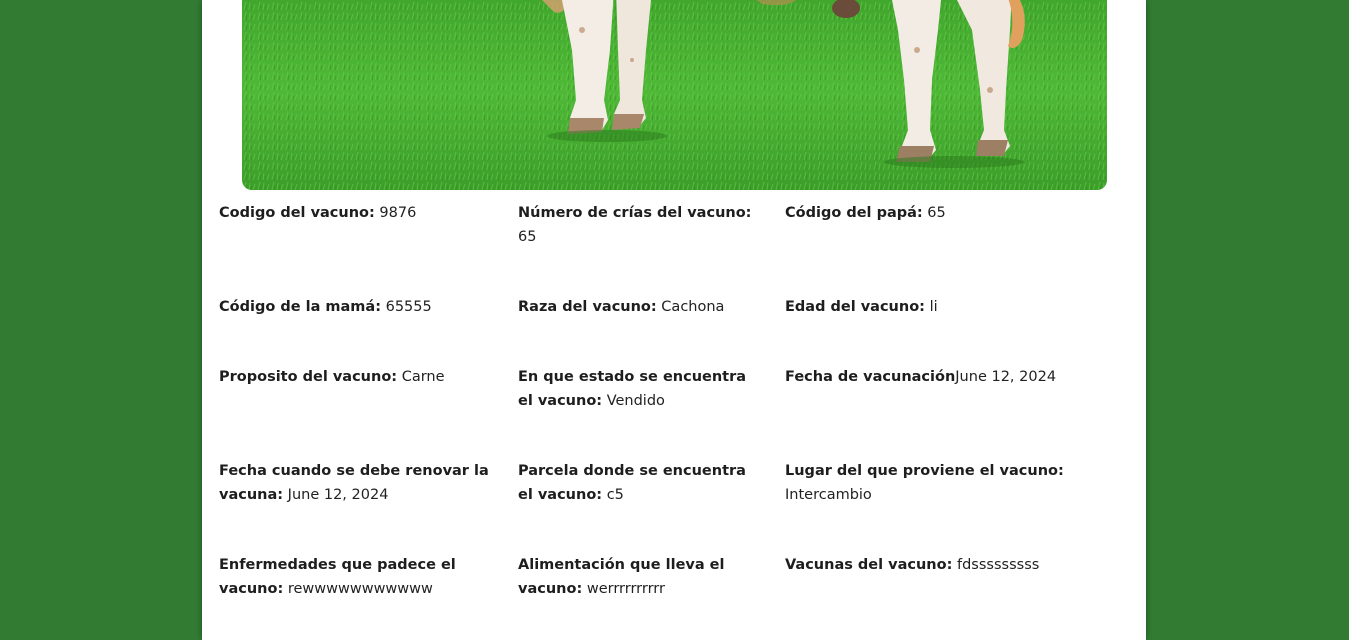 The height and width of the screenshot is (640, 1349). I want to click on label: Código del papá:, so click(854, 213).